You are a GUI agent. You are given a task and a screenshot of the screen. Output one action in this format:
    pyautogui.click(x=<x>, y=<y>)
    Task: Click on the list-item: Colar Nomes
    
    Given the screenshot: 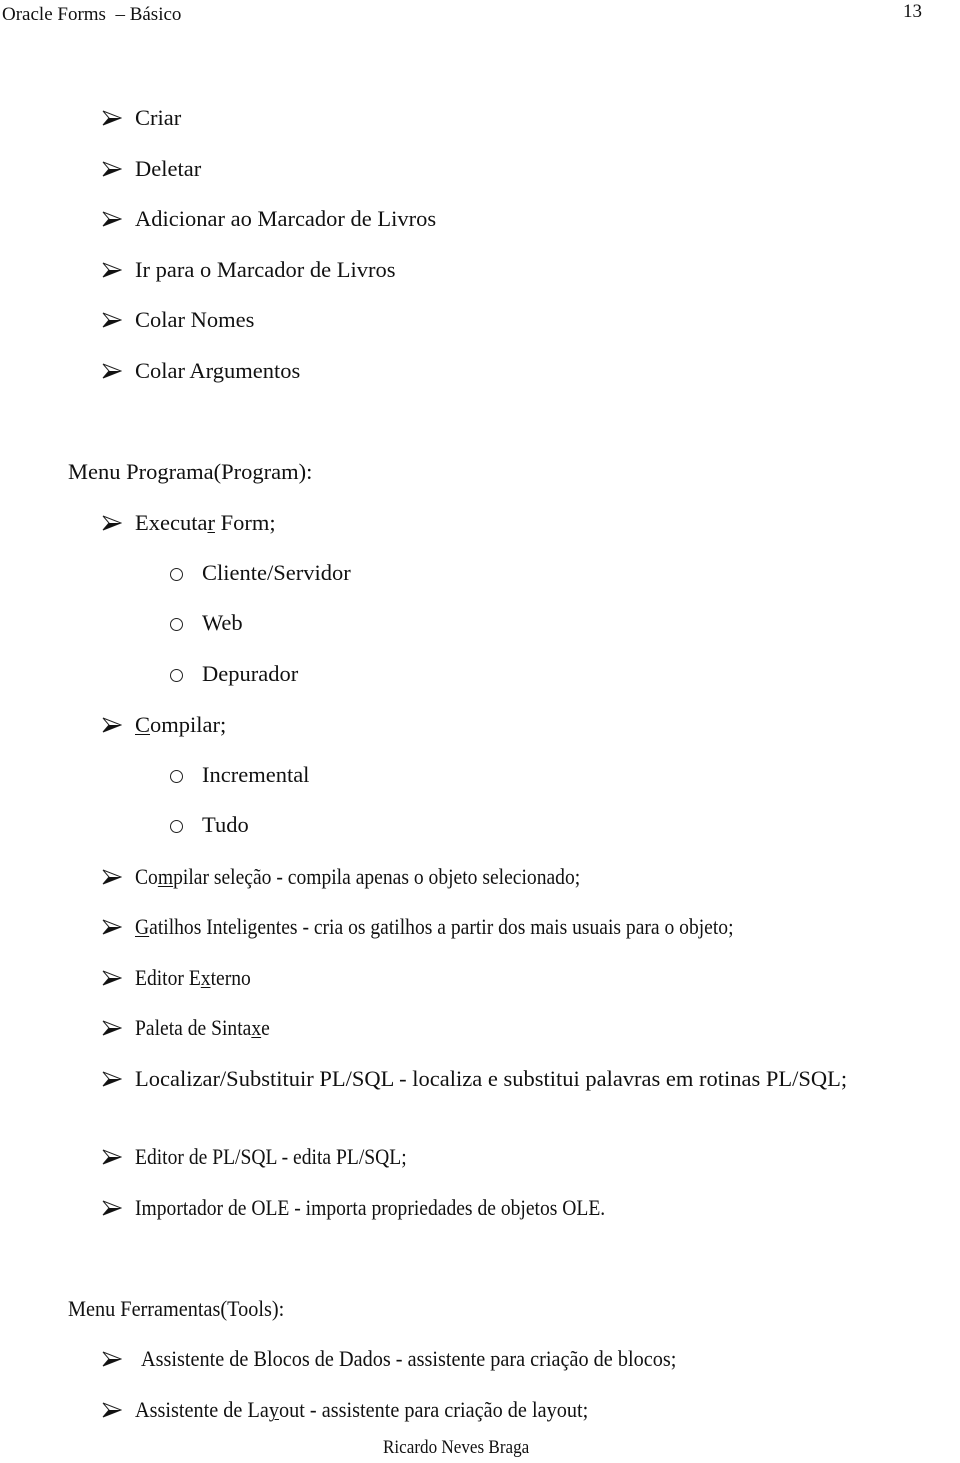 What is the action you would take?
    pyautogui.click(x=195, y=319)
    